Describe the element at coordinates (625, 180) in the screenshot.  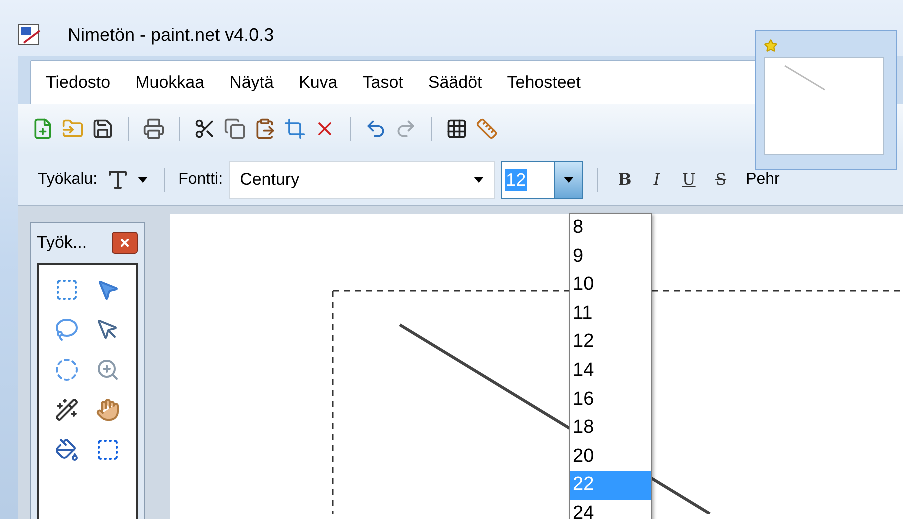
I see `text-style-button: B` at that location.